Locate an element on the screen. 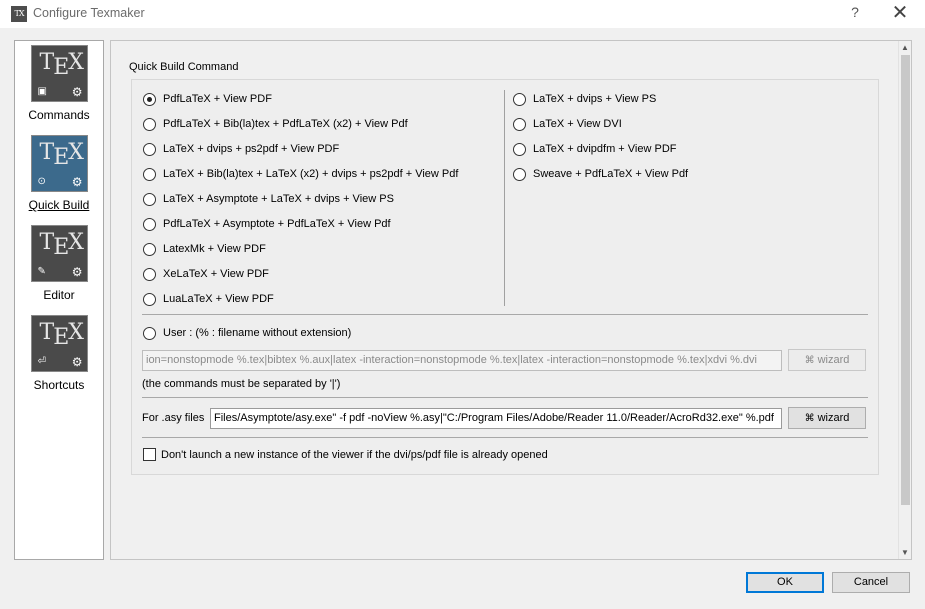 The width and height of the screenshot is (925, 609). option-label: LaTeX + dvips + ps2pdf + View PDF is located at coordinates (251, 149).